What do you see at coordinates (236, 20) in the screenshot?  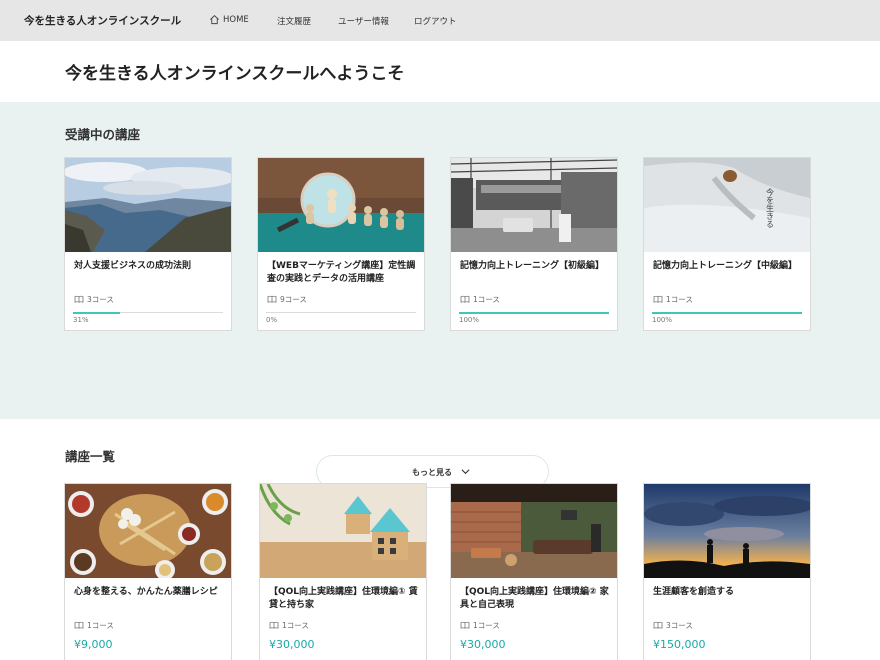 I see `nav-home-link: HOME` at bounding box center [236, 20].